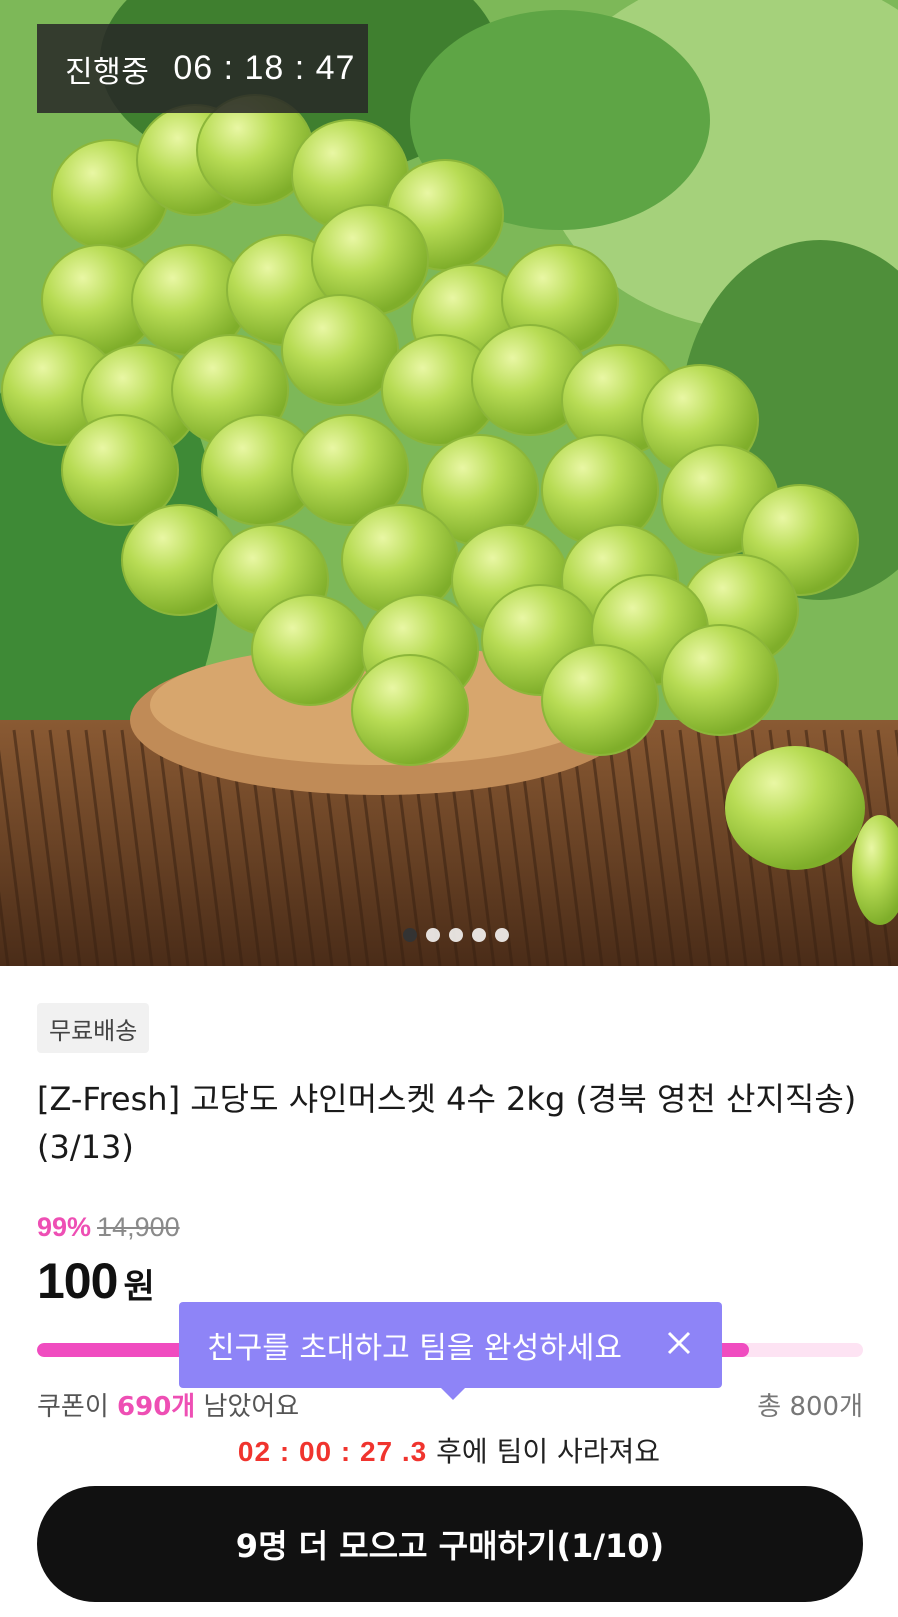  What do you see at coordinates (139, 1287) in the screenshot?
I see `price-unit: 원` at bounding box center [139, 1287].